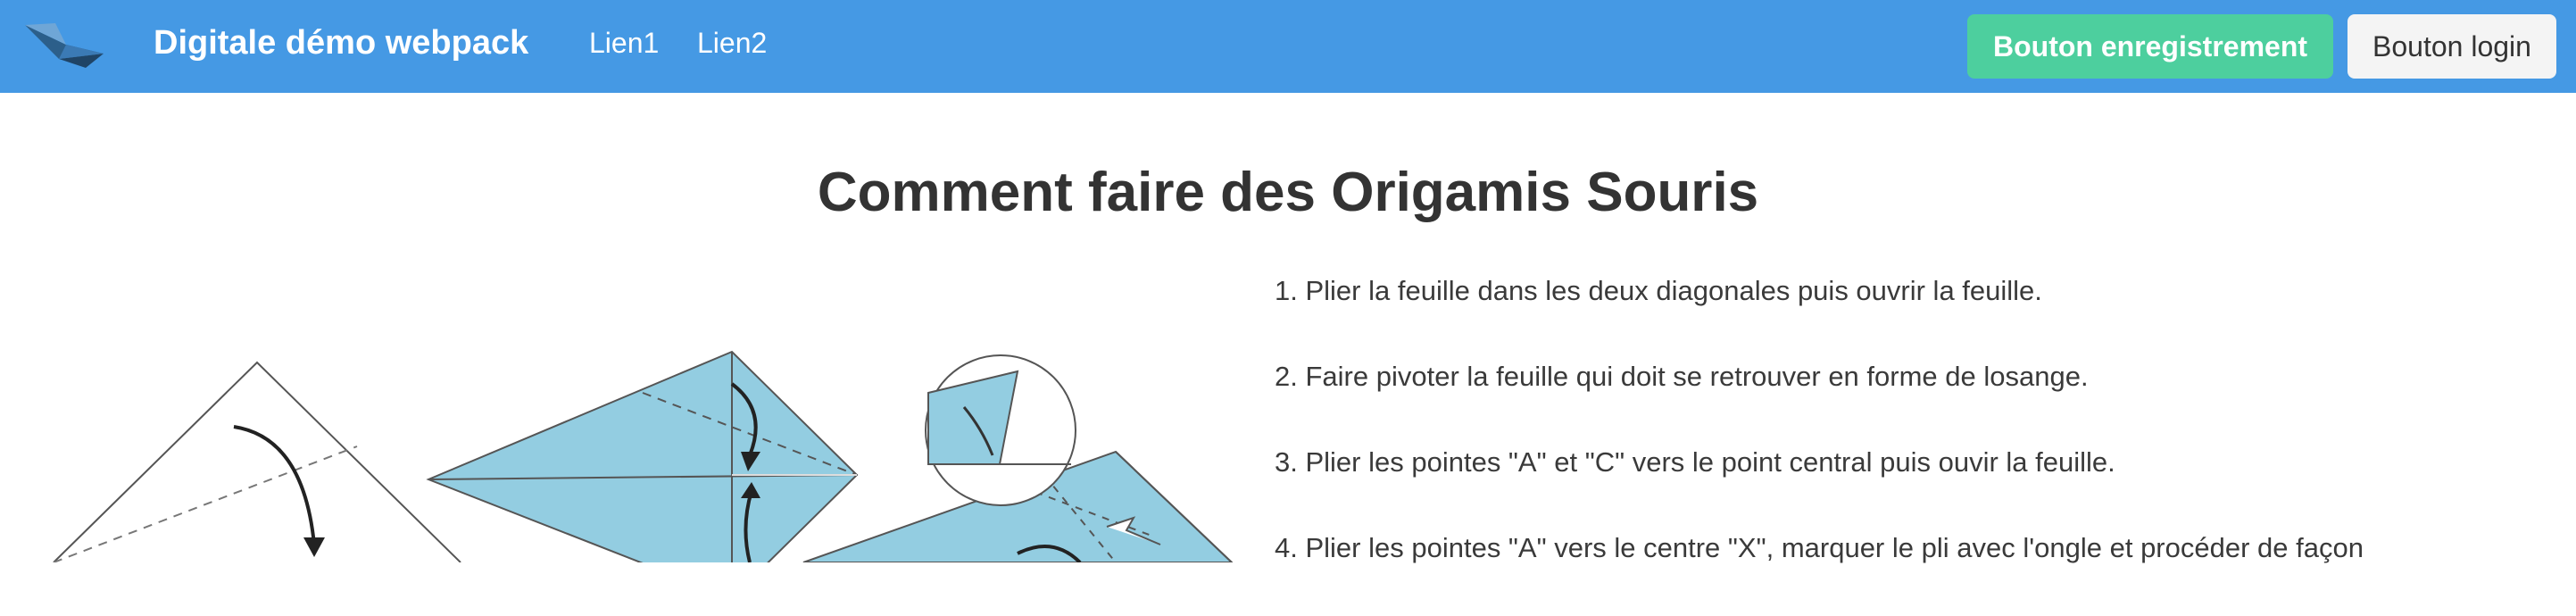  Describe the element at coordinates (2150, 46) in the screenshot. I see `register-button: Bouton enregistrement` at that location.